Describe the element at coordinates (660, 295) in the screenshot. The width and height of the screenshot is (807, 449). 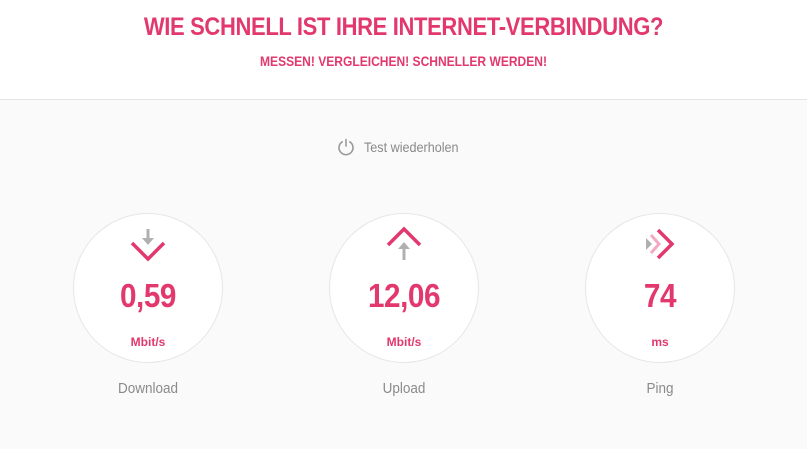
I see `ping-value: 74` at that location.